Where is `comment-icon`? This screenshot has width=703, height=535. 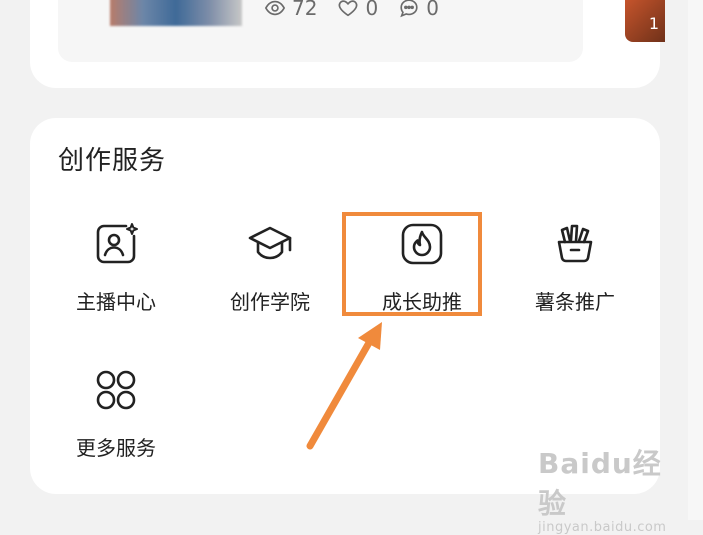
comment-icon is located at coordinates (409, 9).